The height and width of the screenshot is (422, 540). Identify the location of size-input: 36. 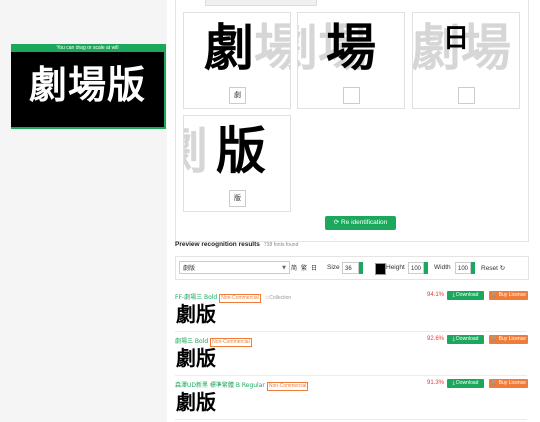
(350, 268).